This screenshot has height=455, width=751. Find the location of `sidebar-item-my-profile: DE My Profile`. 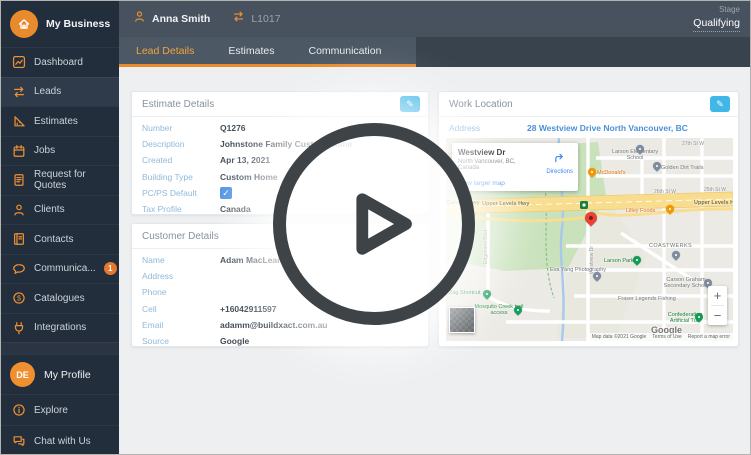

sidebar-item-my-profile: DE My Profile is located at coordinates (60, 374).